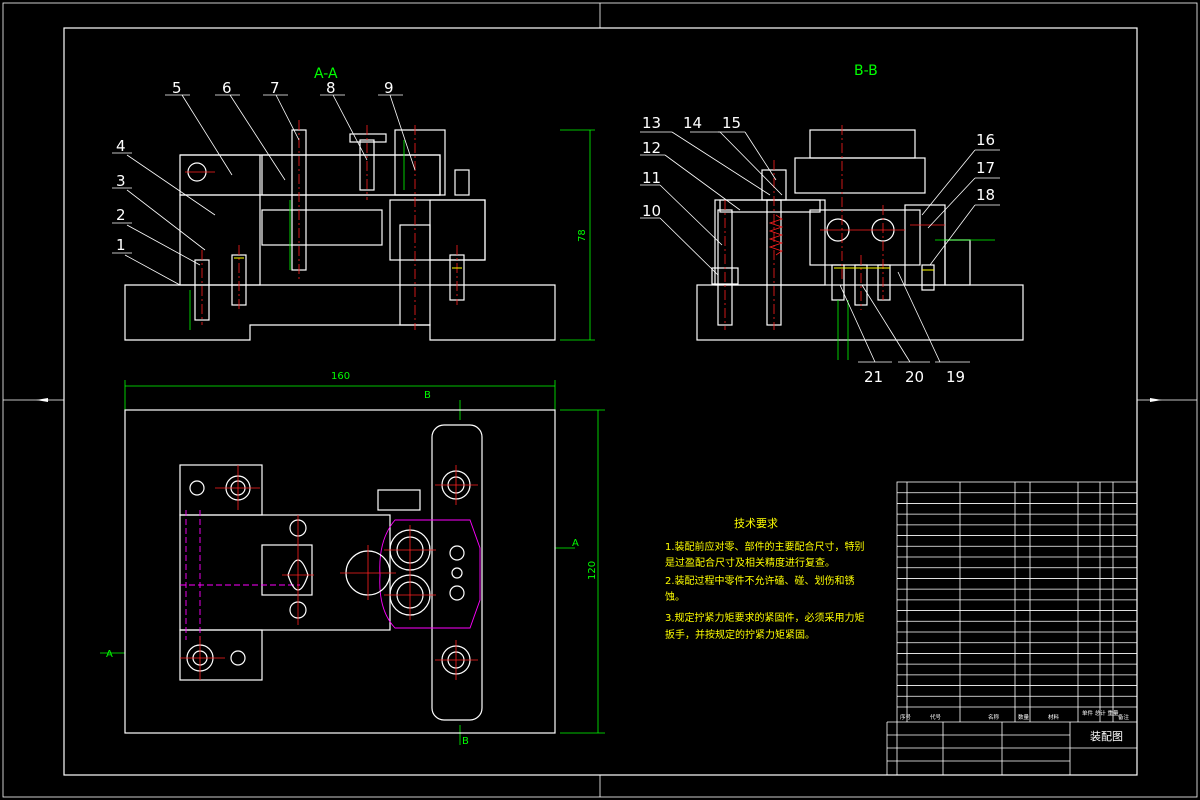 The image size is (1200, 800). What do you see at coordinates (582, 235) in the screenshot?
I see `height-dimension: 78` at bounding box center [582, 235].